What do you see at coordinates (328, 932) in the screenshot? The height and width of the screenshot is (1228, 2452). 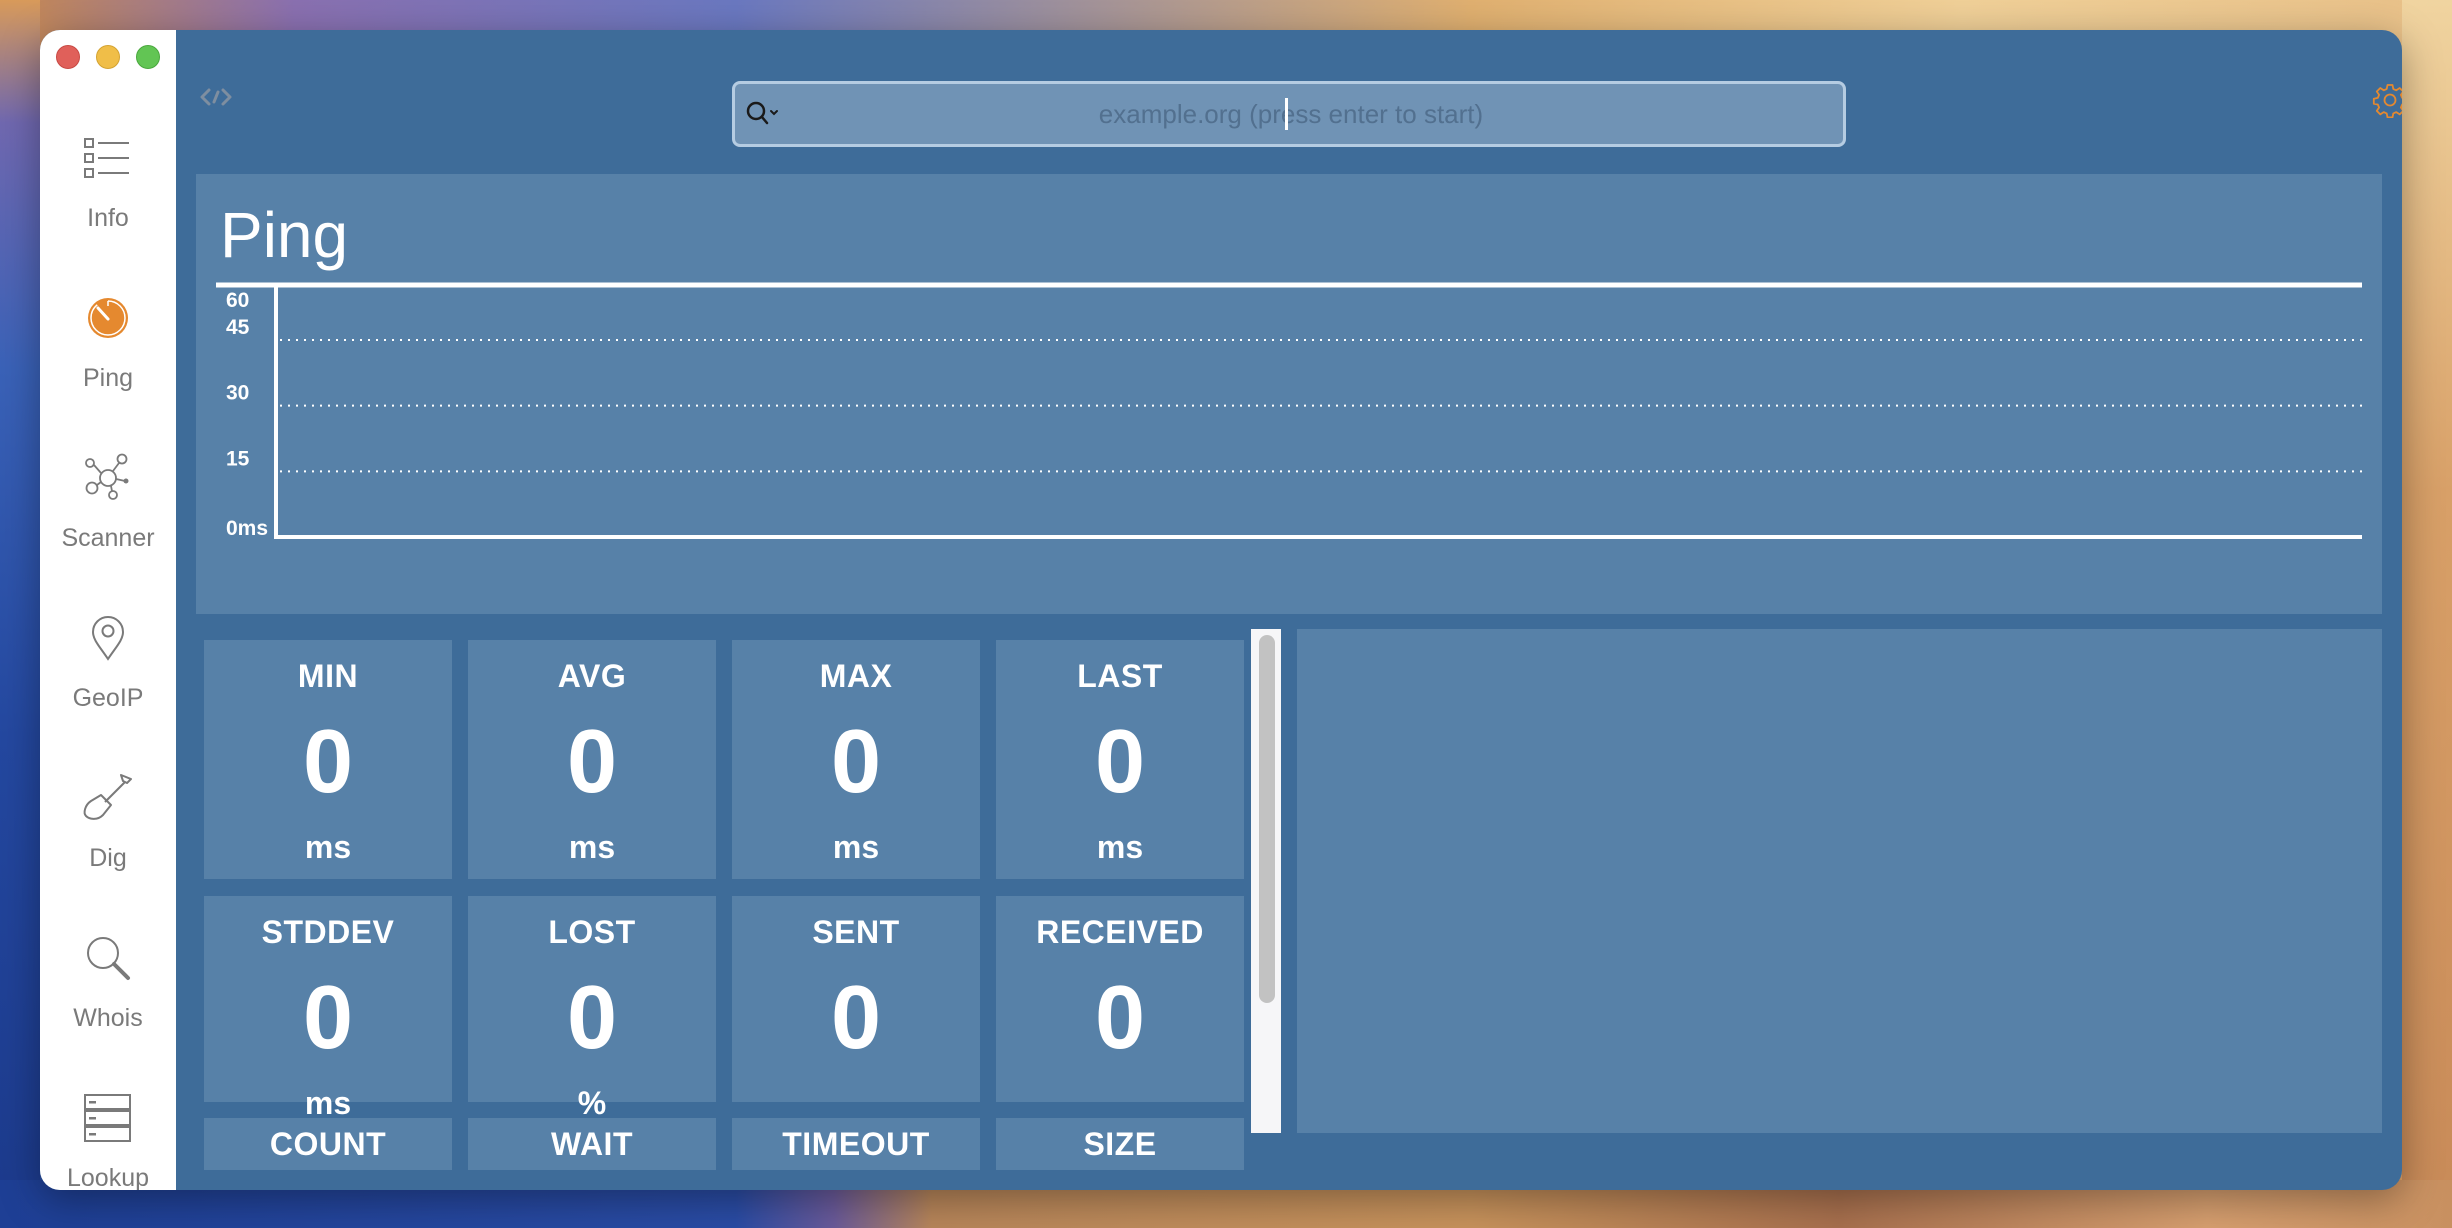 I see `stat-label: STDDEV` at bounding box center [328, 932].